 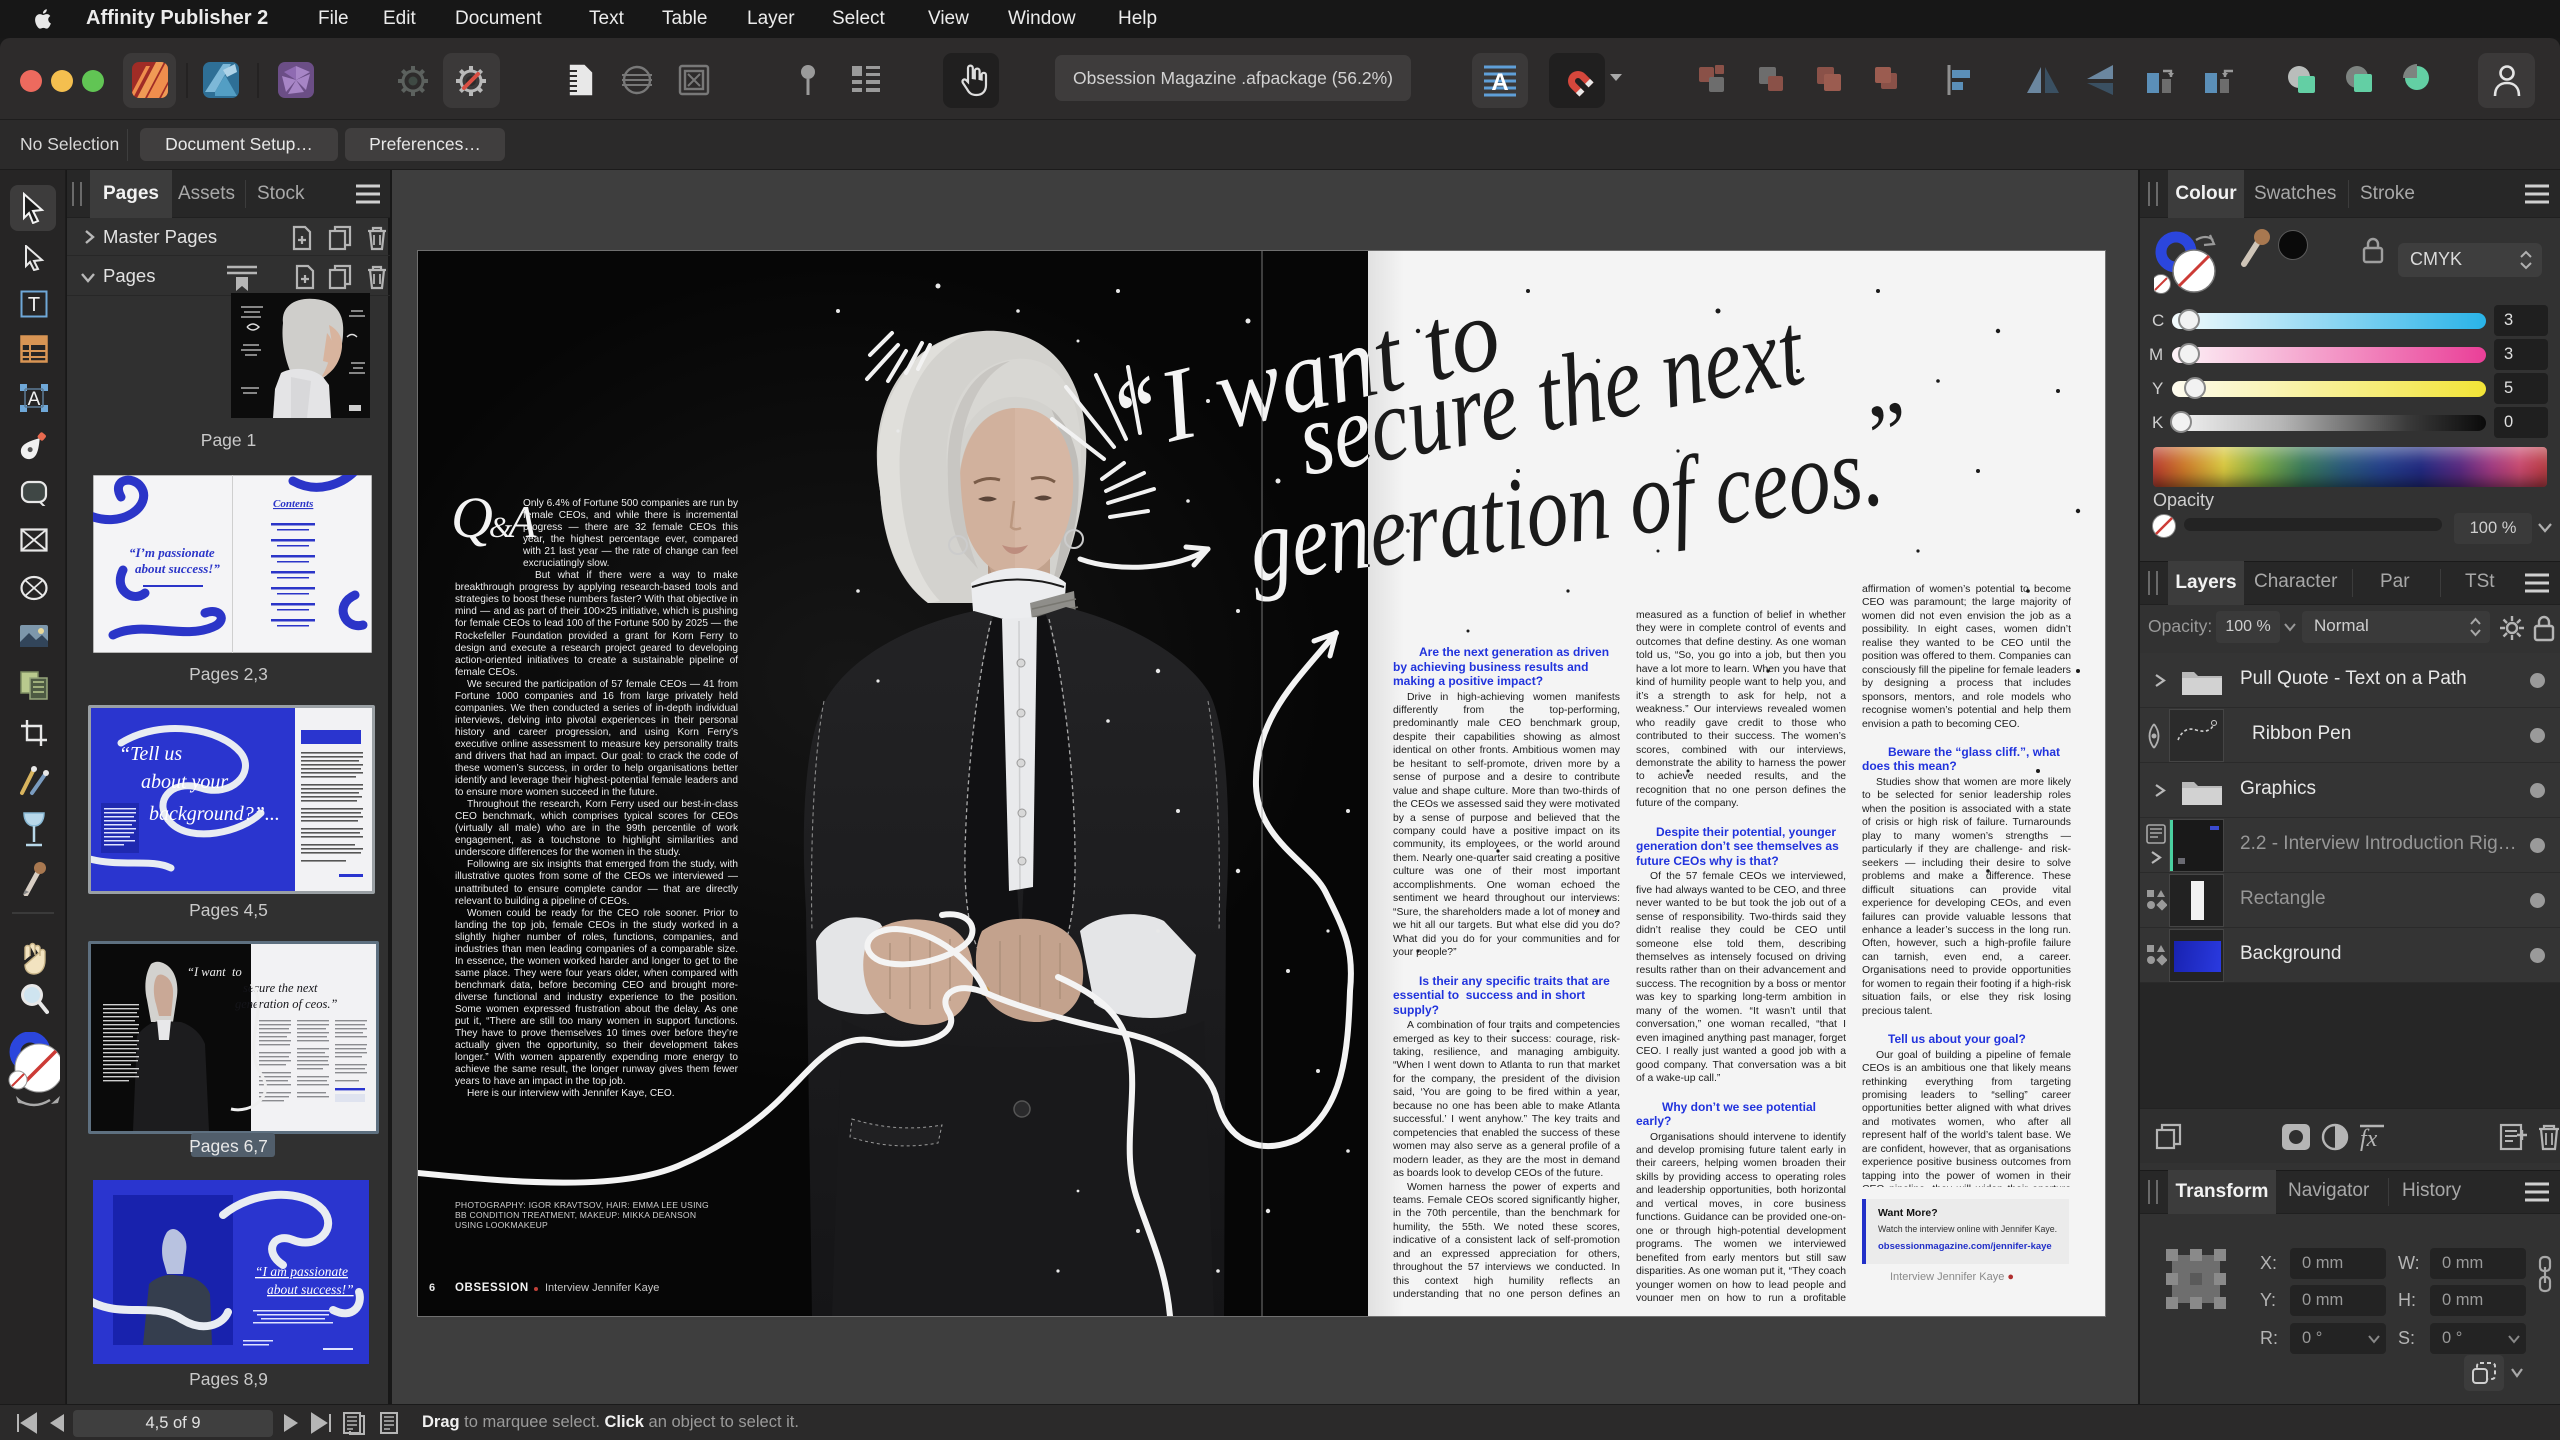 What do you see at coordinates (206, 972) in the screenshot?
I see `svg-text: “I want` at bounding box center [206, 972].